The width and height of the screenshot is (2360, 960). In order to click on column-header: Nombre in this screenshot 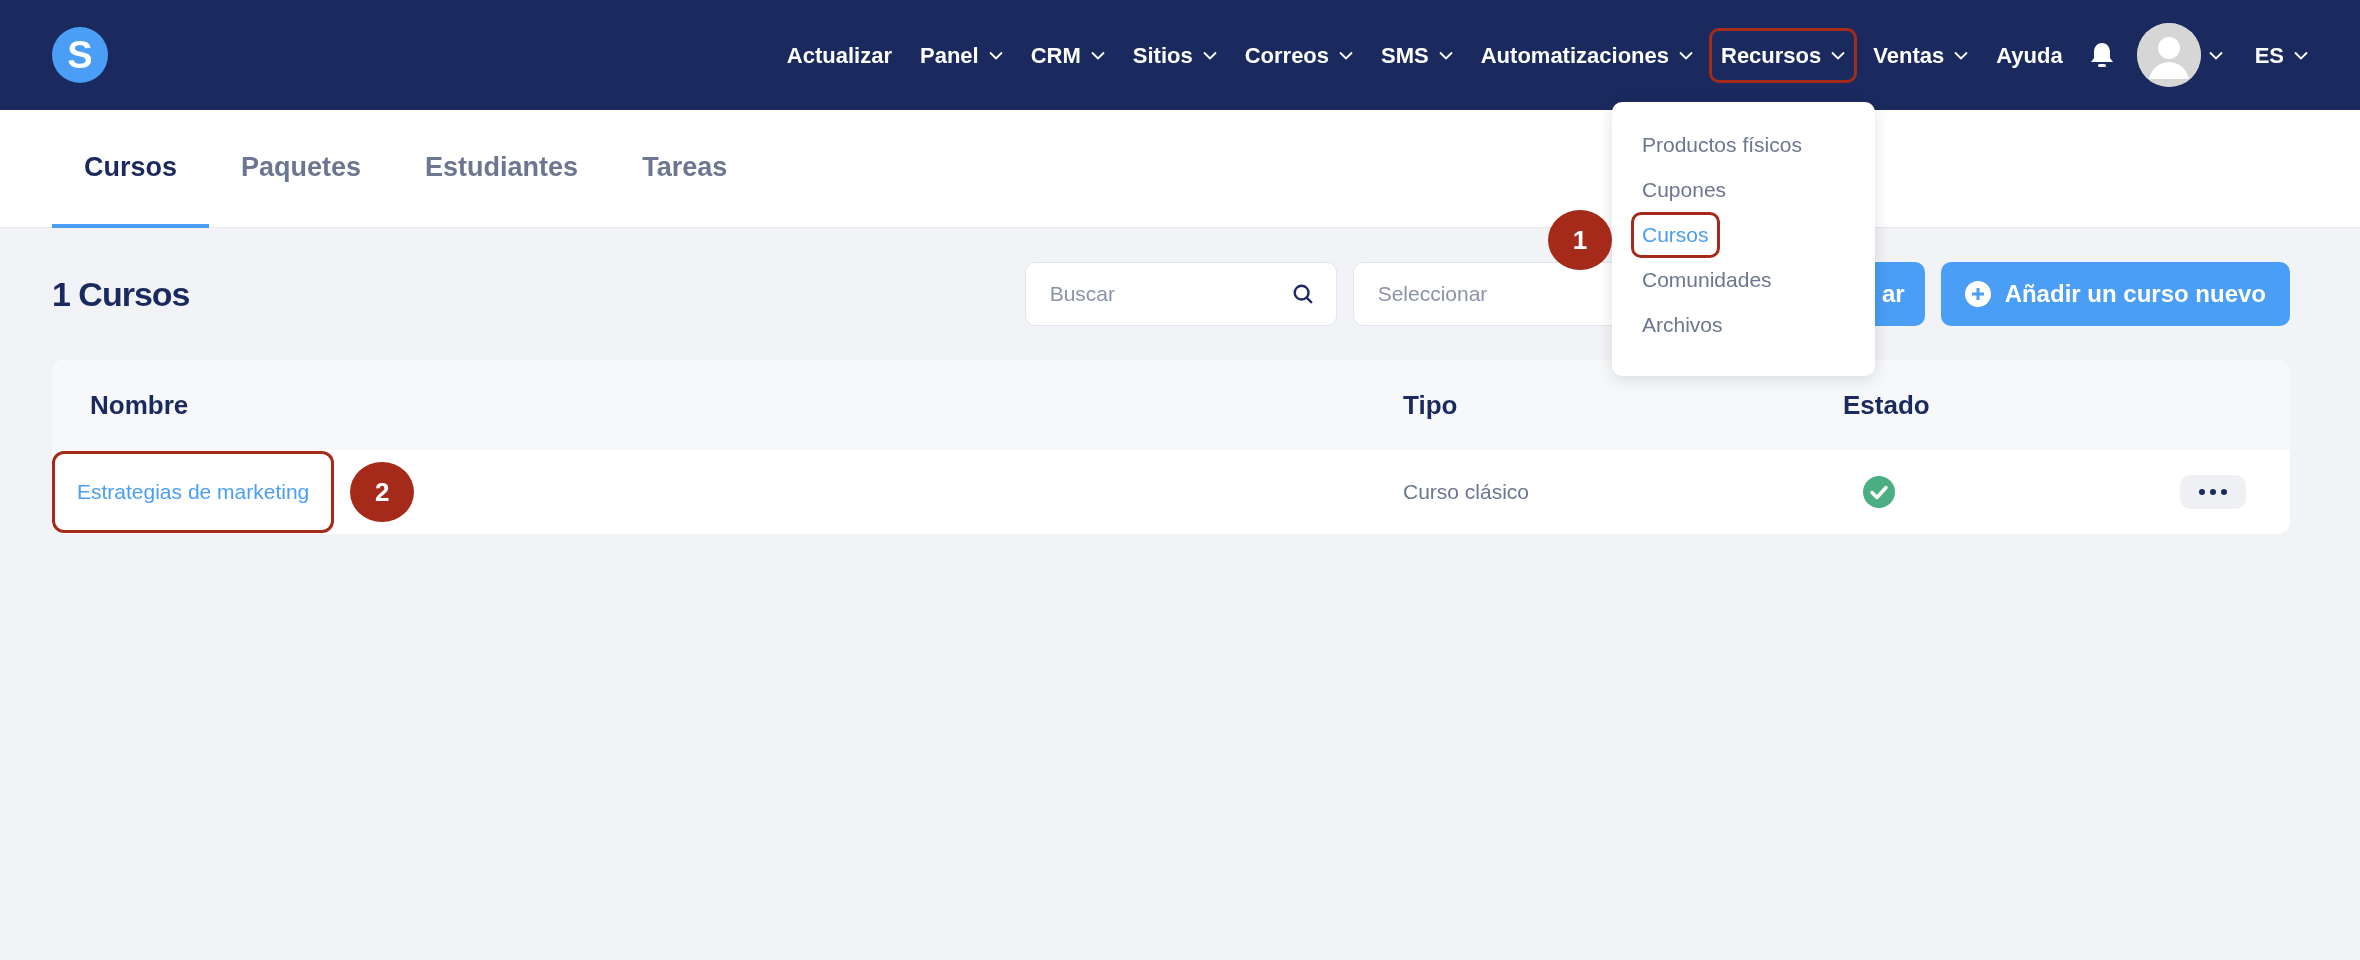, I will do `click(140, 405)`.